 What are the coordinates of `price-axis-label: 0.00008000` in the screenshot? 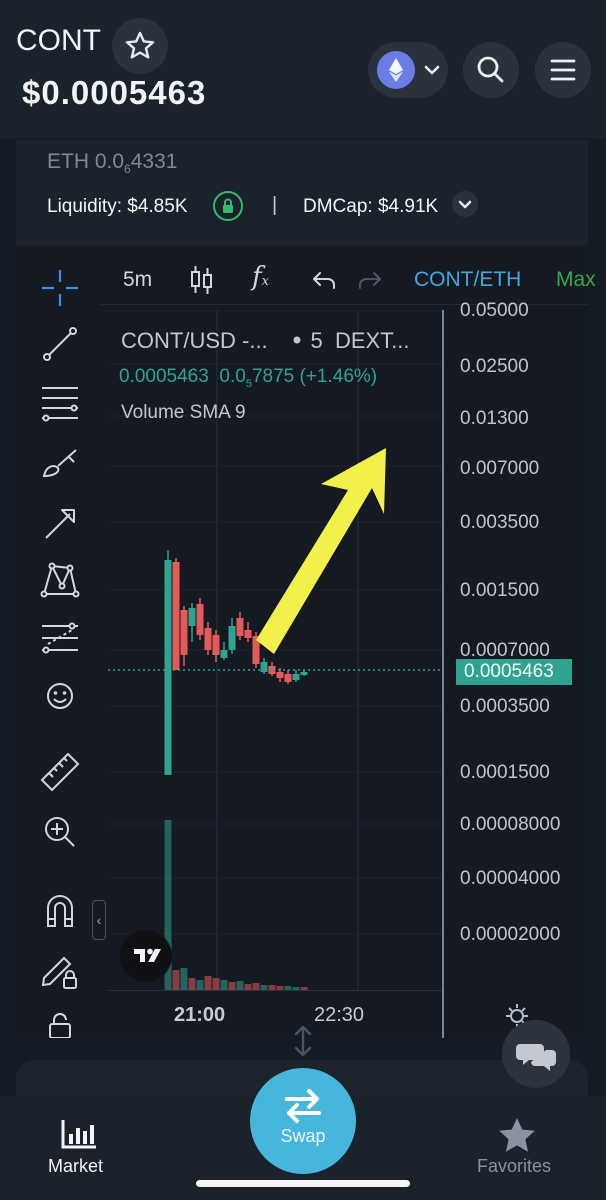 It's located at (510, 824).